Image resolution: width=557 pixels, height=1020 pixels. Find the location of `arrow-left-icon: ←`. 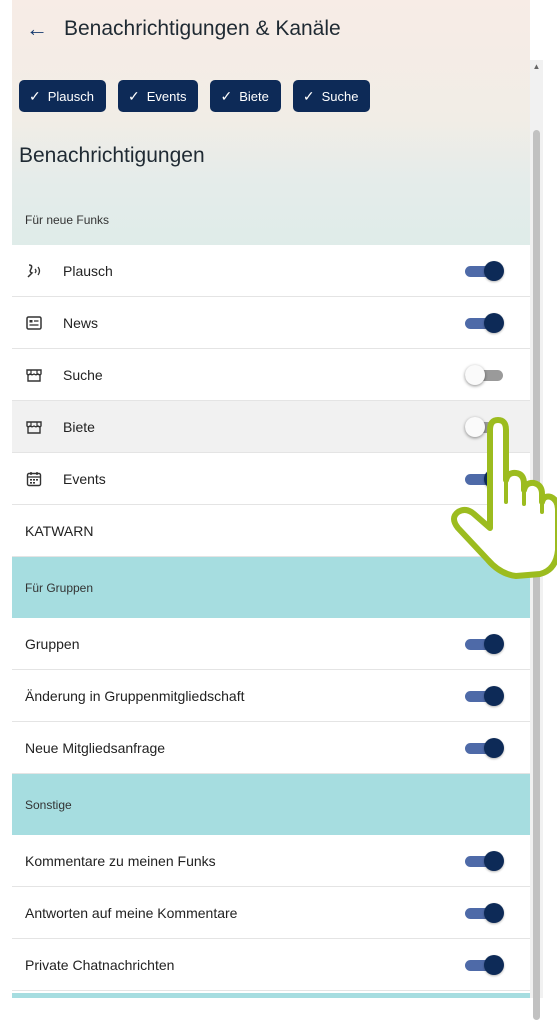

arrow-left-icon: ← is located at coordinates (37, 29).